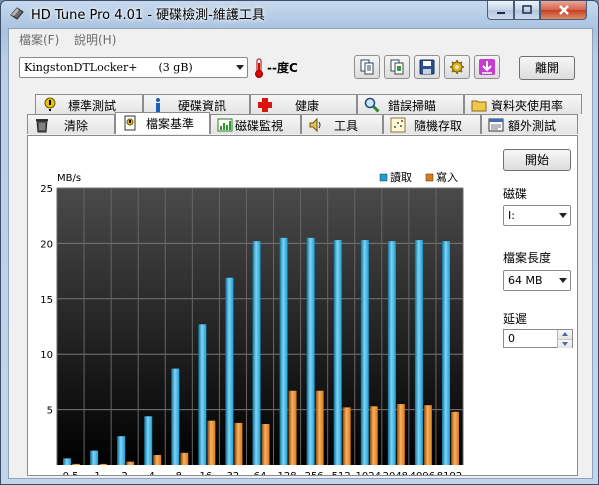 Image resolution: width=599 pixels, height=485 pixels. Describe the element at coordinates (527, 258) in the screenshot. I see `file-length-label: 檔案長度` at that location.